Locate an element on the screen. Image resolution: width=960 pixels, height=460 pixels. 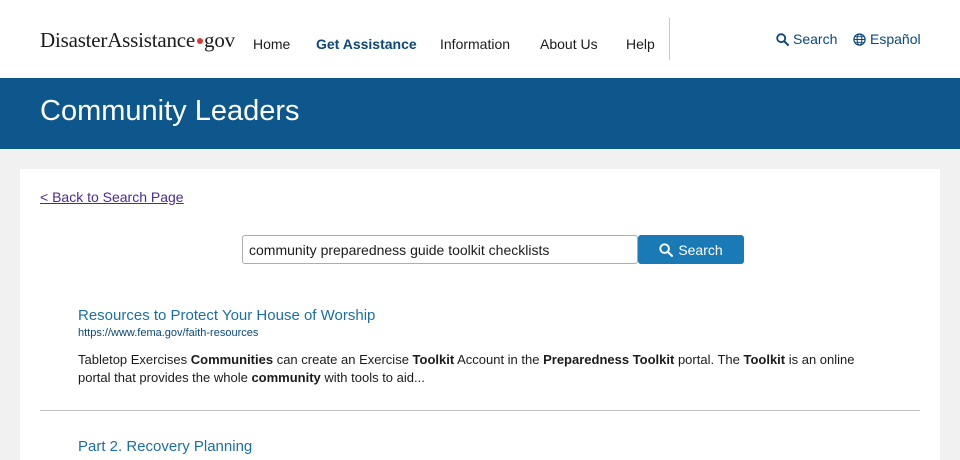
snippet-highlight: community is located at coordinates (286, 377).